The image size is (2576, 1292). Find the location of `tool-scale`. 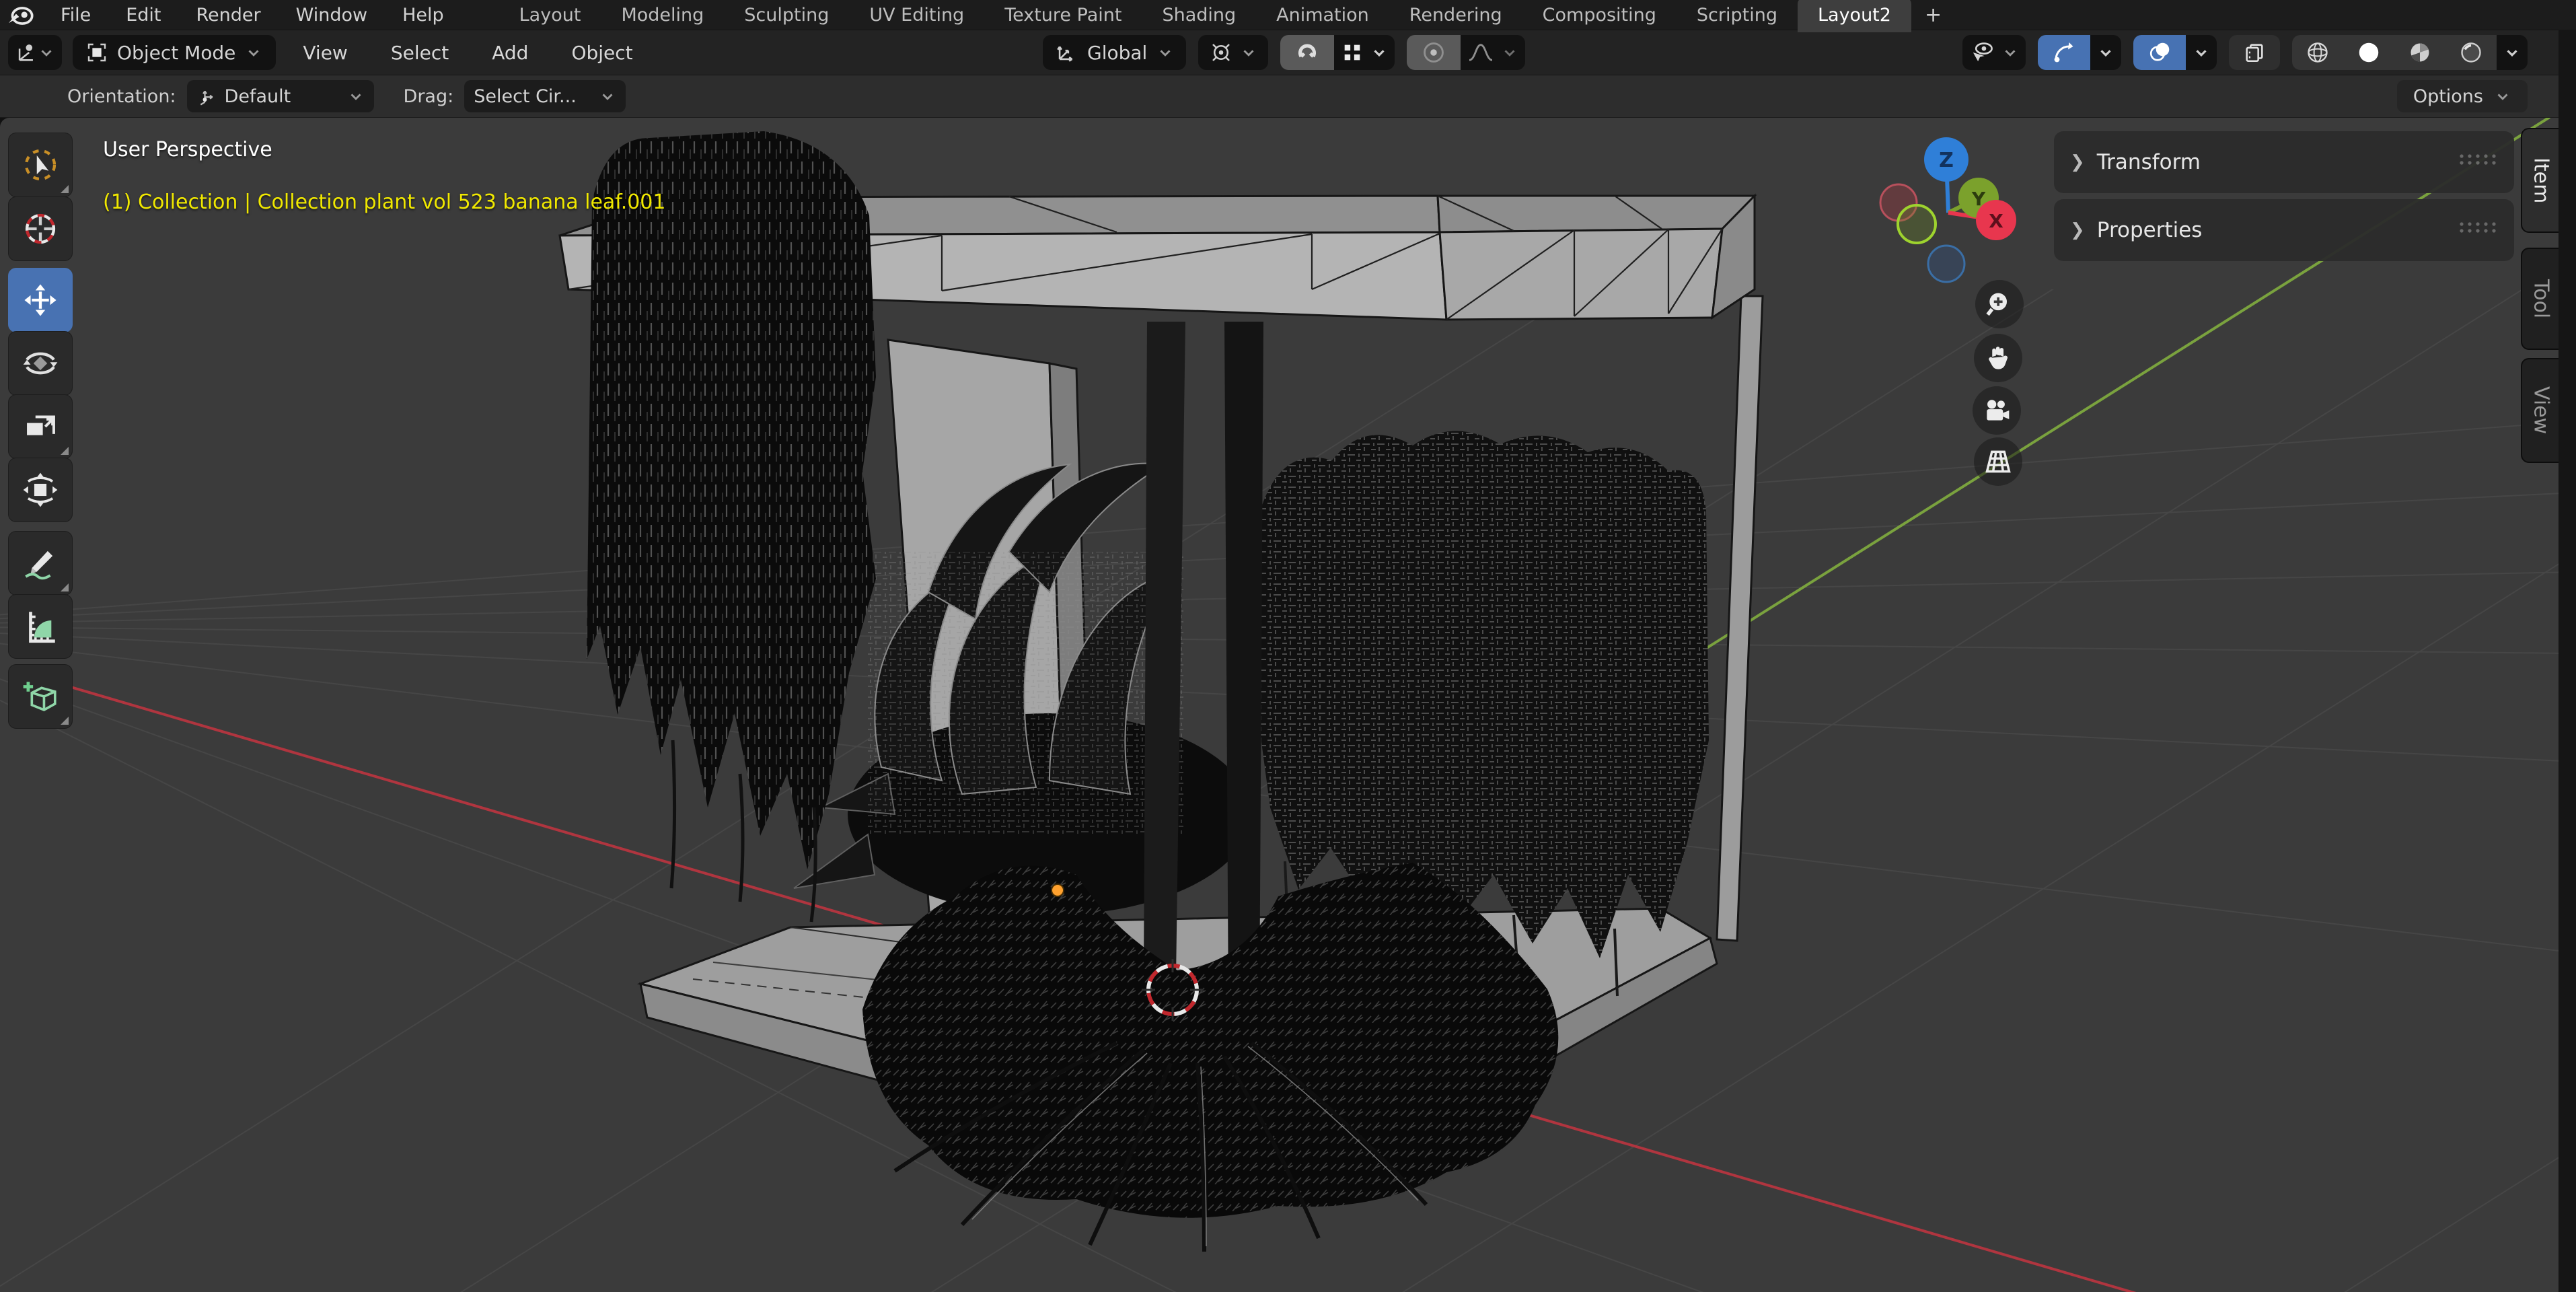

tool-scale is located at coordinates (40, 426).